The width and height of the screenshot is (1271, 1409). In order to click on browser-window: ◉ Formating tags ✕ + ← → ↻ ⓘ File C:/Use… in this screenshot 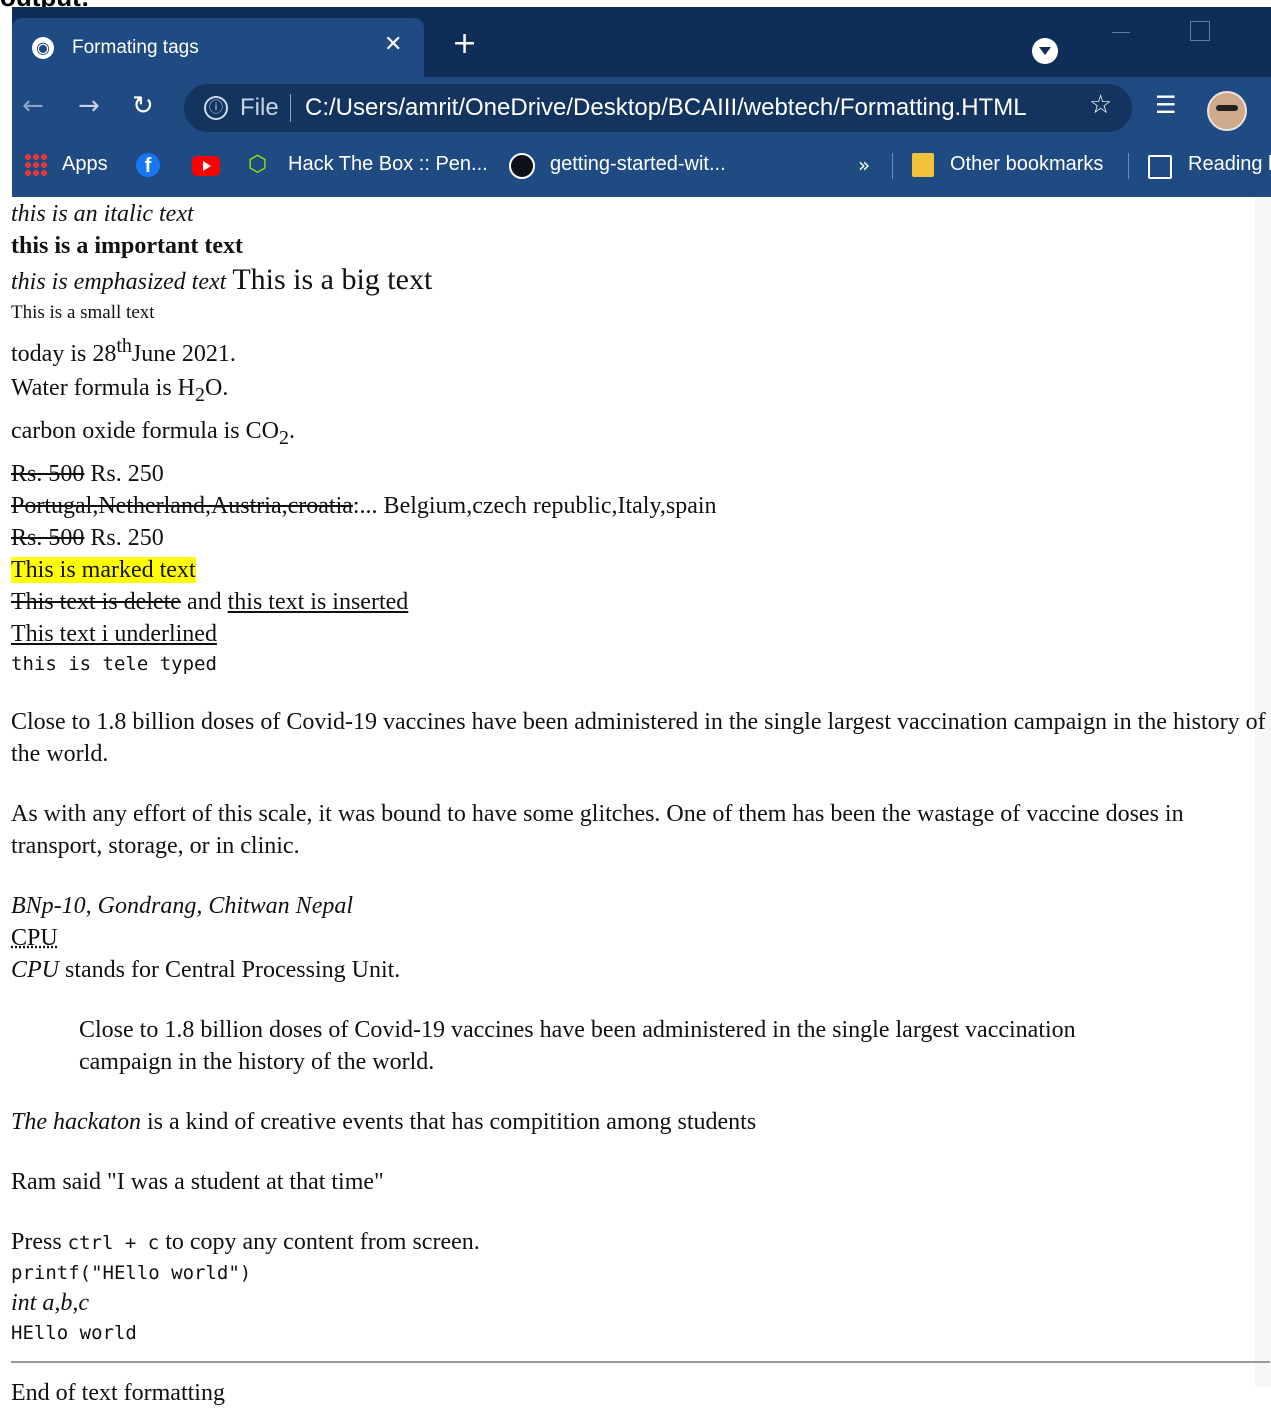, I will do `click(641, 102)`.